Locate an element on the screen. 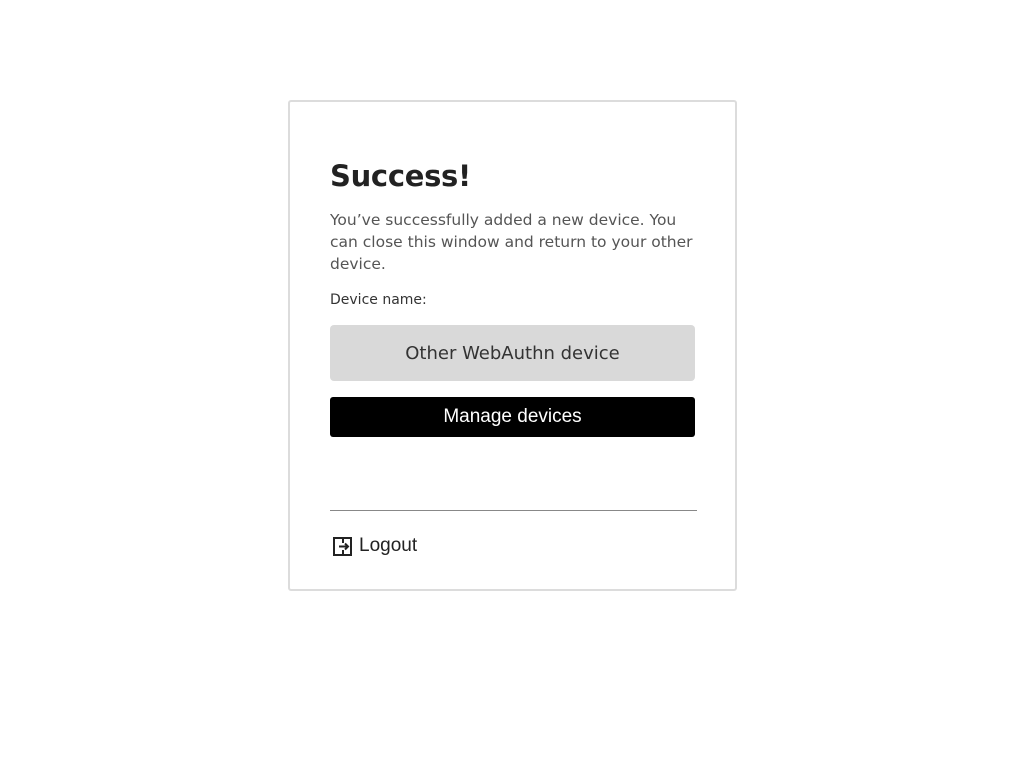 The width and height of the screenshot is (1024, 768). device-name-label: Device name: is located at coordinates (378, 300).